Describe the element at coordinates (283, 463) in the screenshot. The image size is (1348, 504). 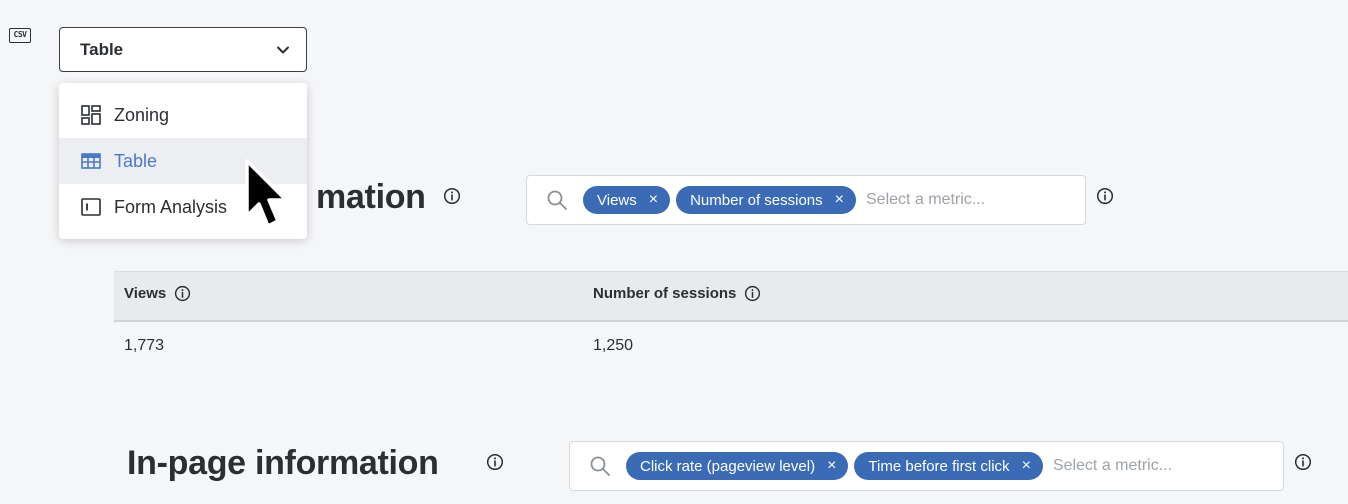
I see `section-title-in-page-information: In-page information` at that location.